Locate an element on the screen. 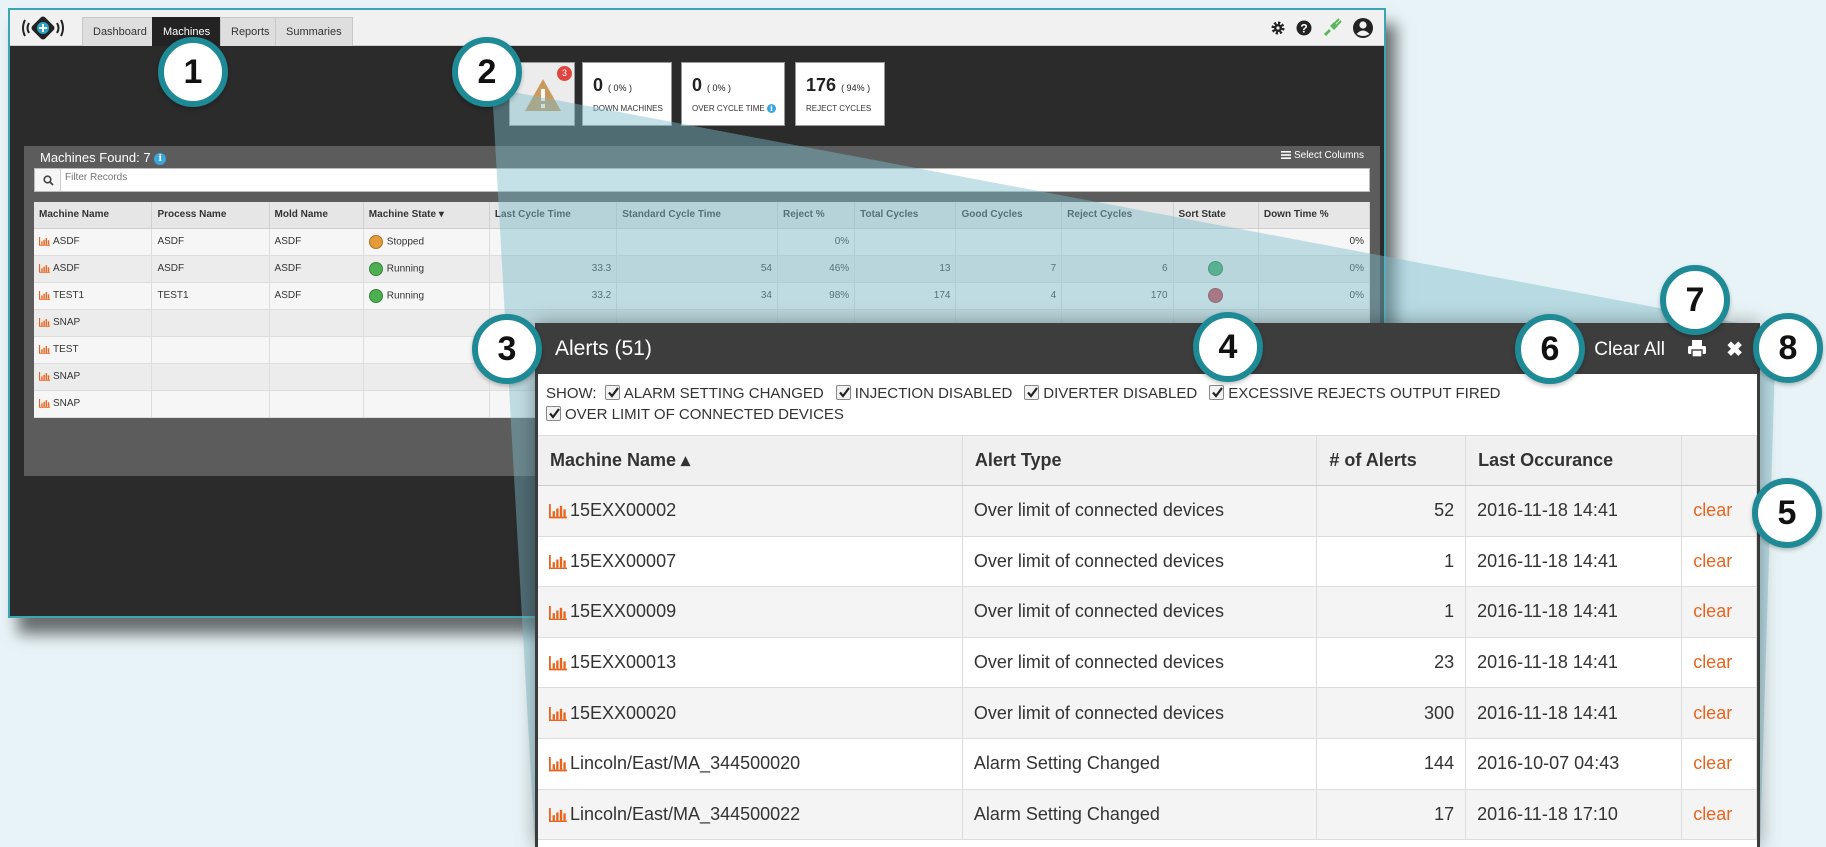  alerts-column-header is located at coordinates (1719, 460).